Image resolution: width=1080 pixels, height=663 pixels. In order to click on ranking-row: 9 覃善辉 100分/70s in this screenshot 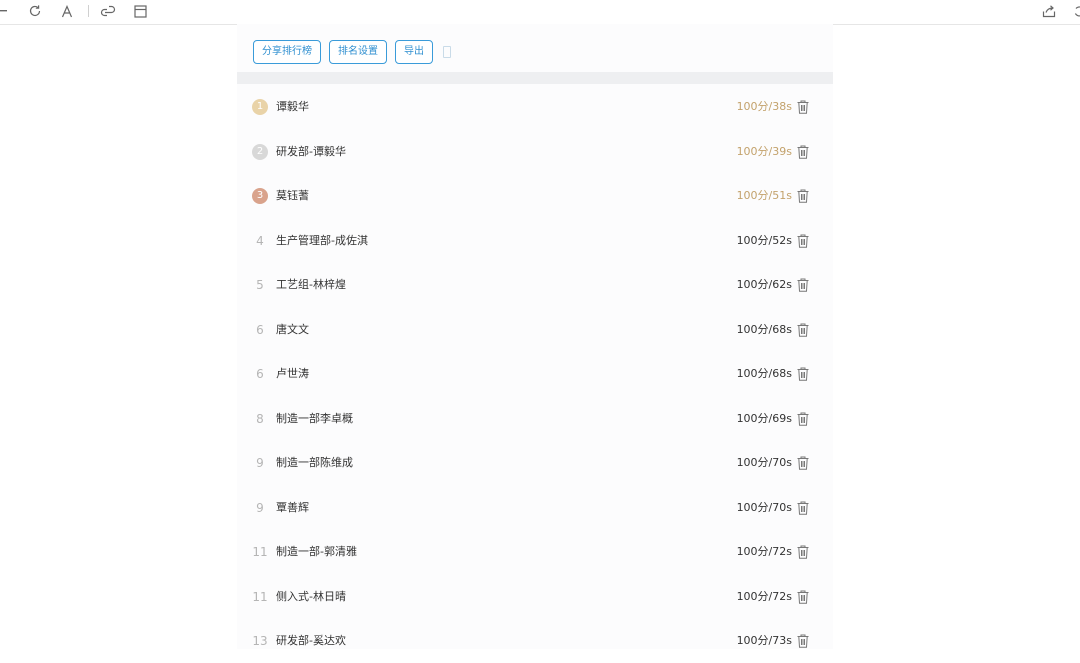, I will do `click(535, 507)`.